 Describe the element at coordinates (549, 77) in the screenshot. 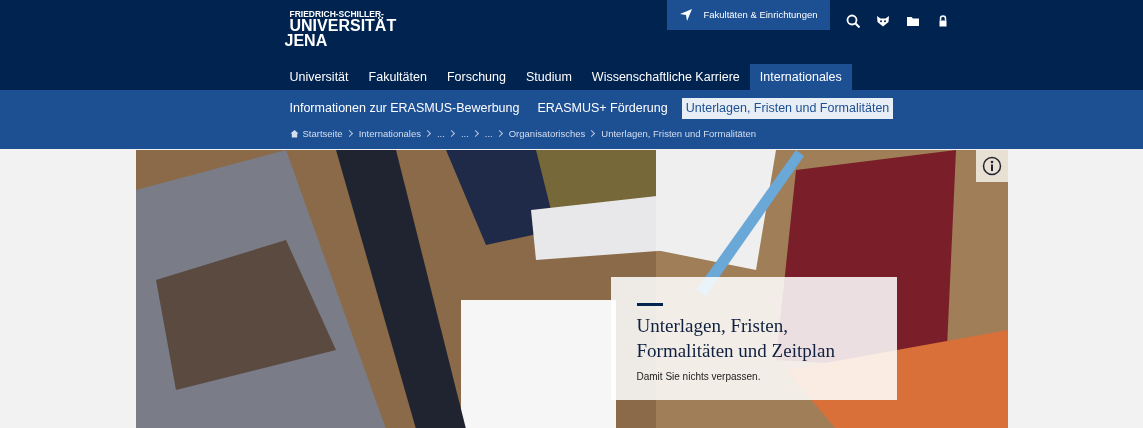

I see `nav-tab: Studium` at that location.